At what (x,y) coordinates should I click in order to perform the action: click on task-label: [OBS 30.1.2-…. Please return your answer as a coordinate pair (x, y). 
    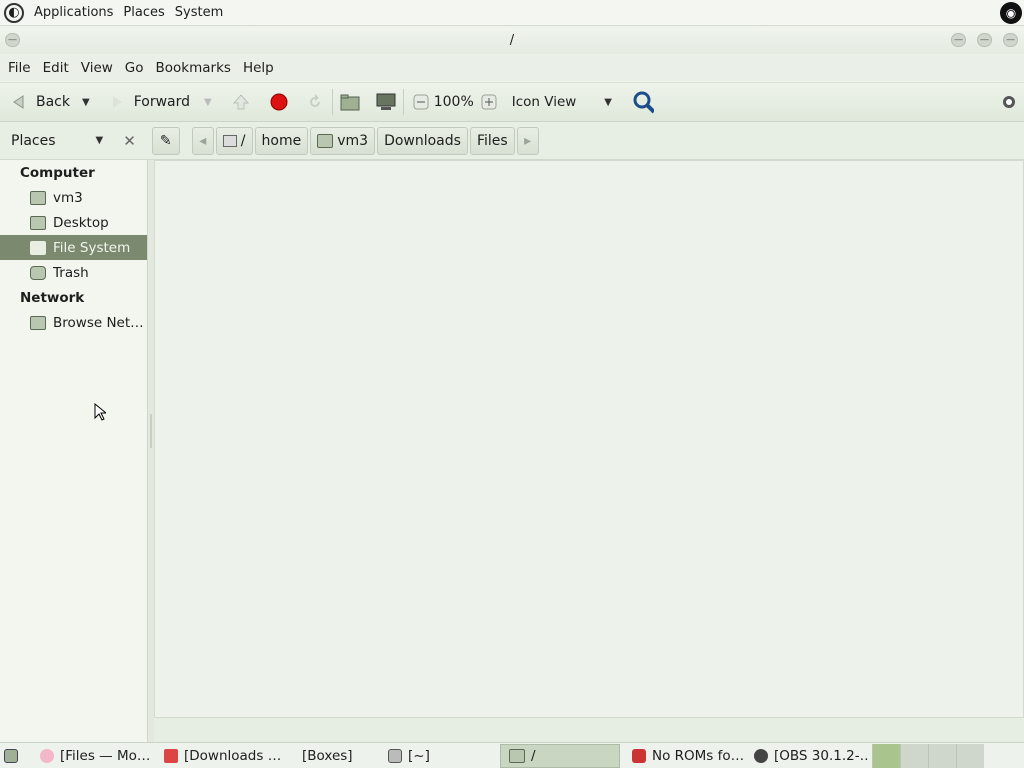
    Looking at the image, I should click on (821, 755).